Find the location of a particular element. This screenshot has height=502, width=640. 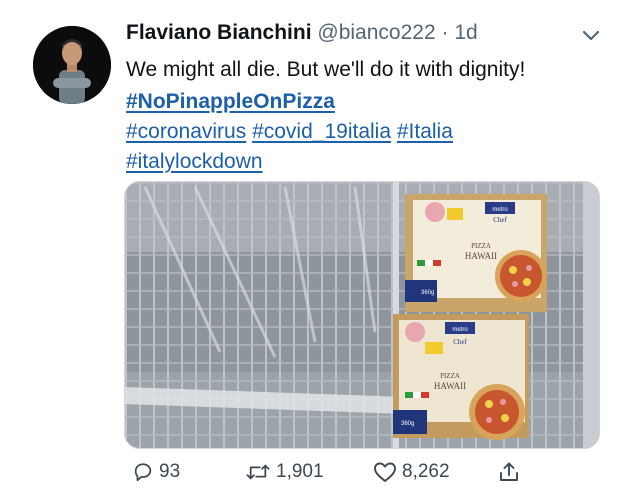

tweet-age: 1d is located at coordinates (465, 32).